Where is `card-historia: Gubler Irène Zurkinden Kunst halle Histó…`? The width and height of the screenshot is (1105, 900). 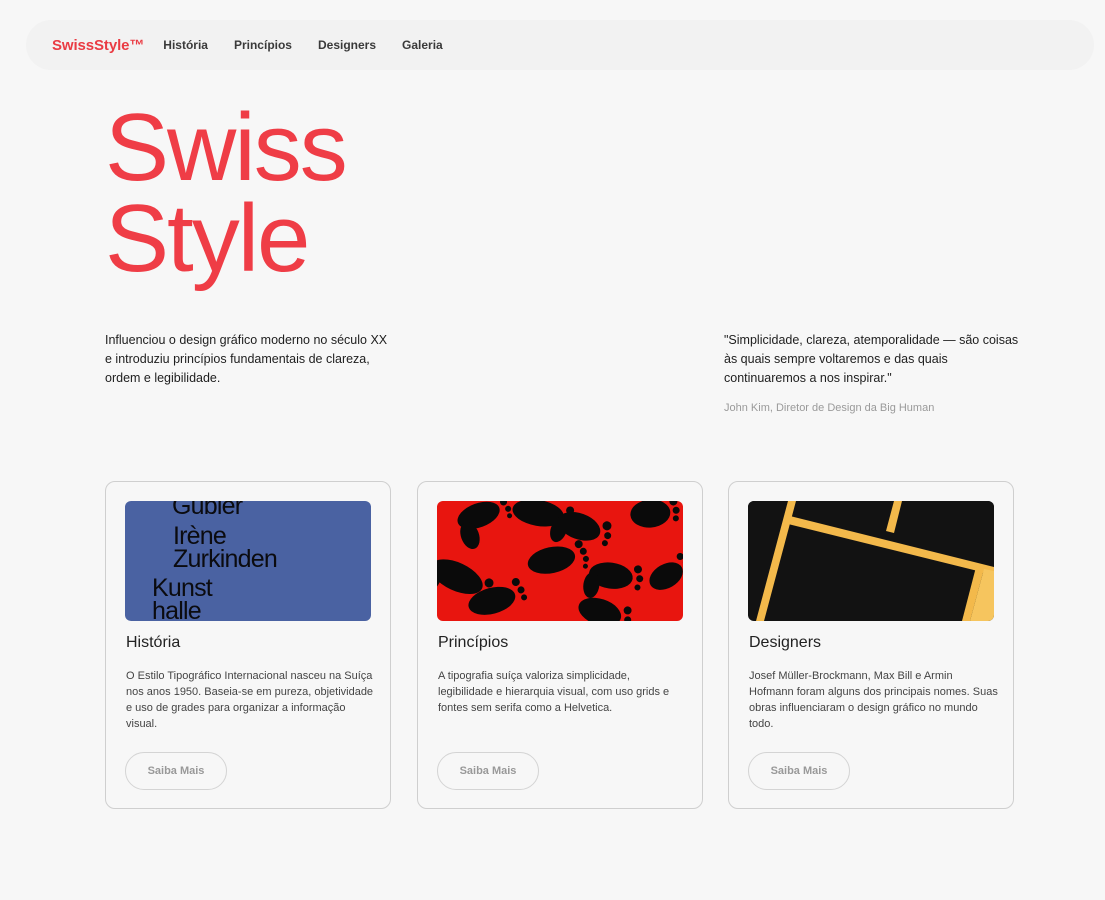
card-historia: Gubler Irène Zurkinden Kunst halle Histó… is located at coordinates (248, 645).